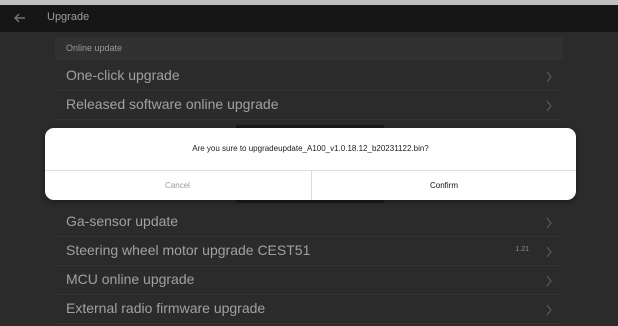 Image resolution: width=618 pixels, height=326 pixels. Describe the element at coordinates (310, 201) in the screenshot. I see `progress-bar-shadow` at that location.